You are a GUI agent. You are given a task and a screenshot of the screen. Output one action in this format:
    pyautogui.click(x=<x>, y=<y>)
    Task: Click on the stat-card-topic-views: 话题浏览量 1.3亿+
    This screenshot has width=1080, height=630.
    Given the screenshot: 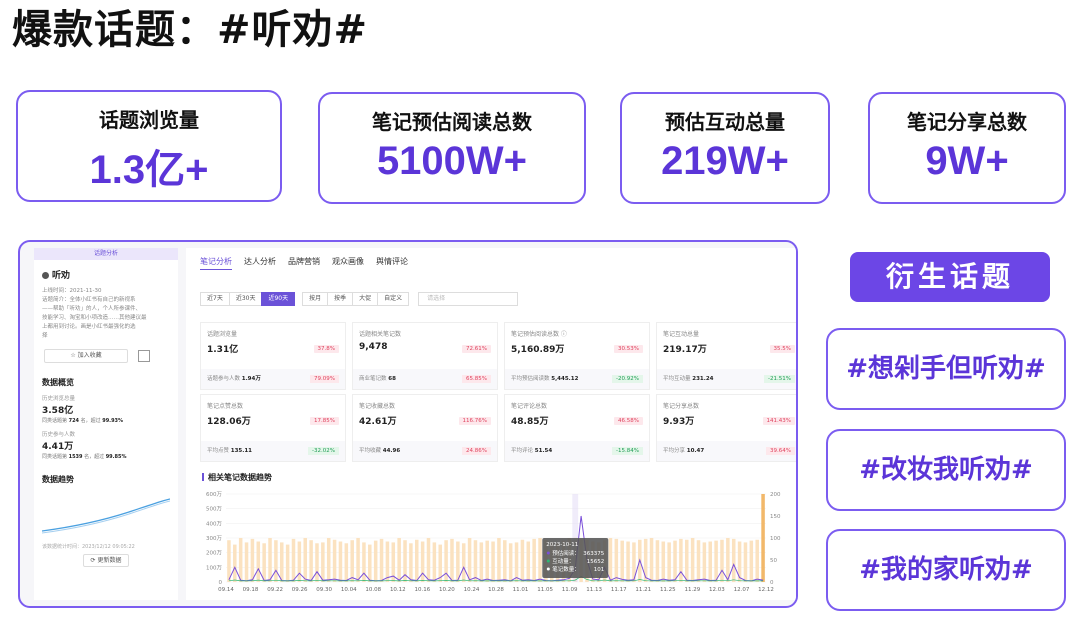 What is the action you would take?
    pyautogui.click(x=149, y=146)
    